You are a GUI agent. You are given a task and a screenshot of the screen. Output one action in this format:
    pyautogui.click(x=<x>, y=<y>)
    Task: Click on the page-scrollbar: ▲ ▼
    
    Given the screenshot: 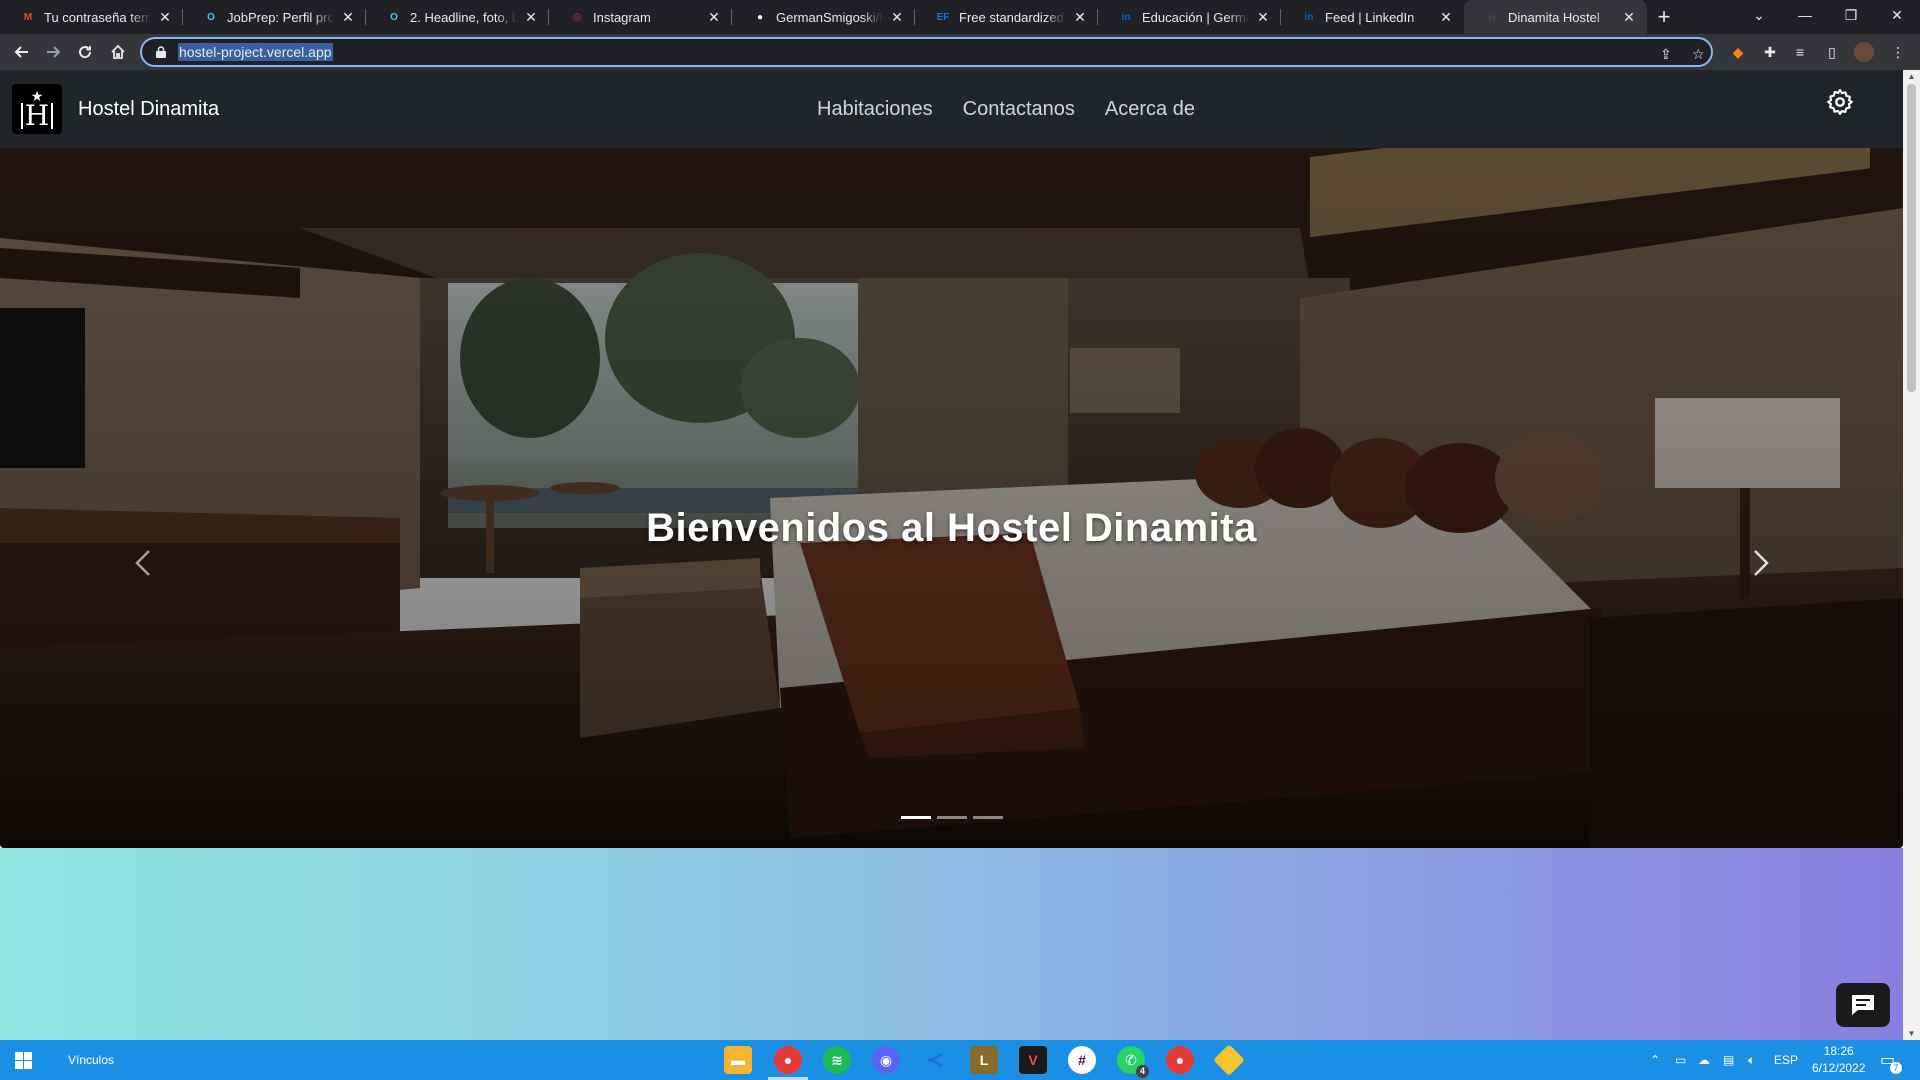 What is the action you would take?
    pyautogui.click(x=1911, y=555)
    